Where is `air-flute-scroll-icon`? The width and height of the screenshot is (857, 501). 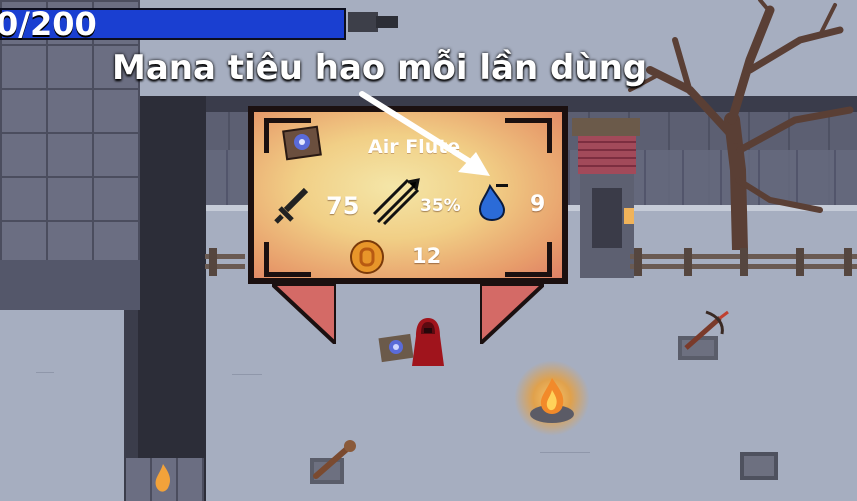
air-flute-scroll-icon is located at coordinates (302, 143).